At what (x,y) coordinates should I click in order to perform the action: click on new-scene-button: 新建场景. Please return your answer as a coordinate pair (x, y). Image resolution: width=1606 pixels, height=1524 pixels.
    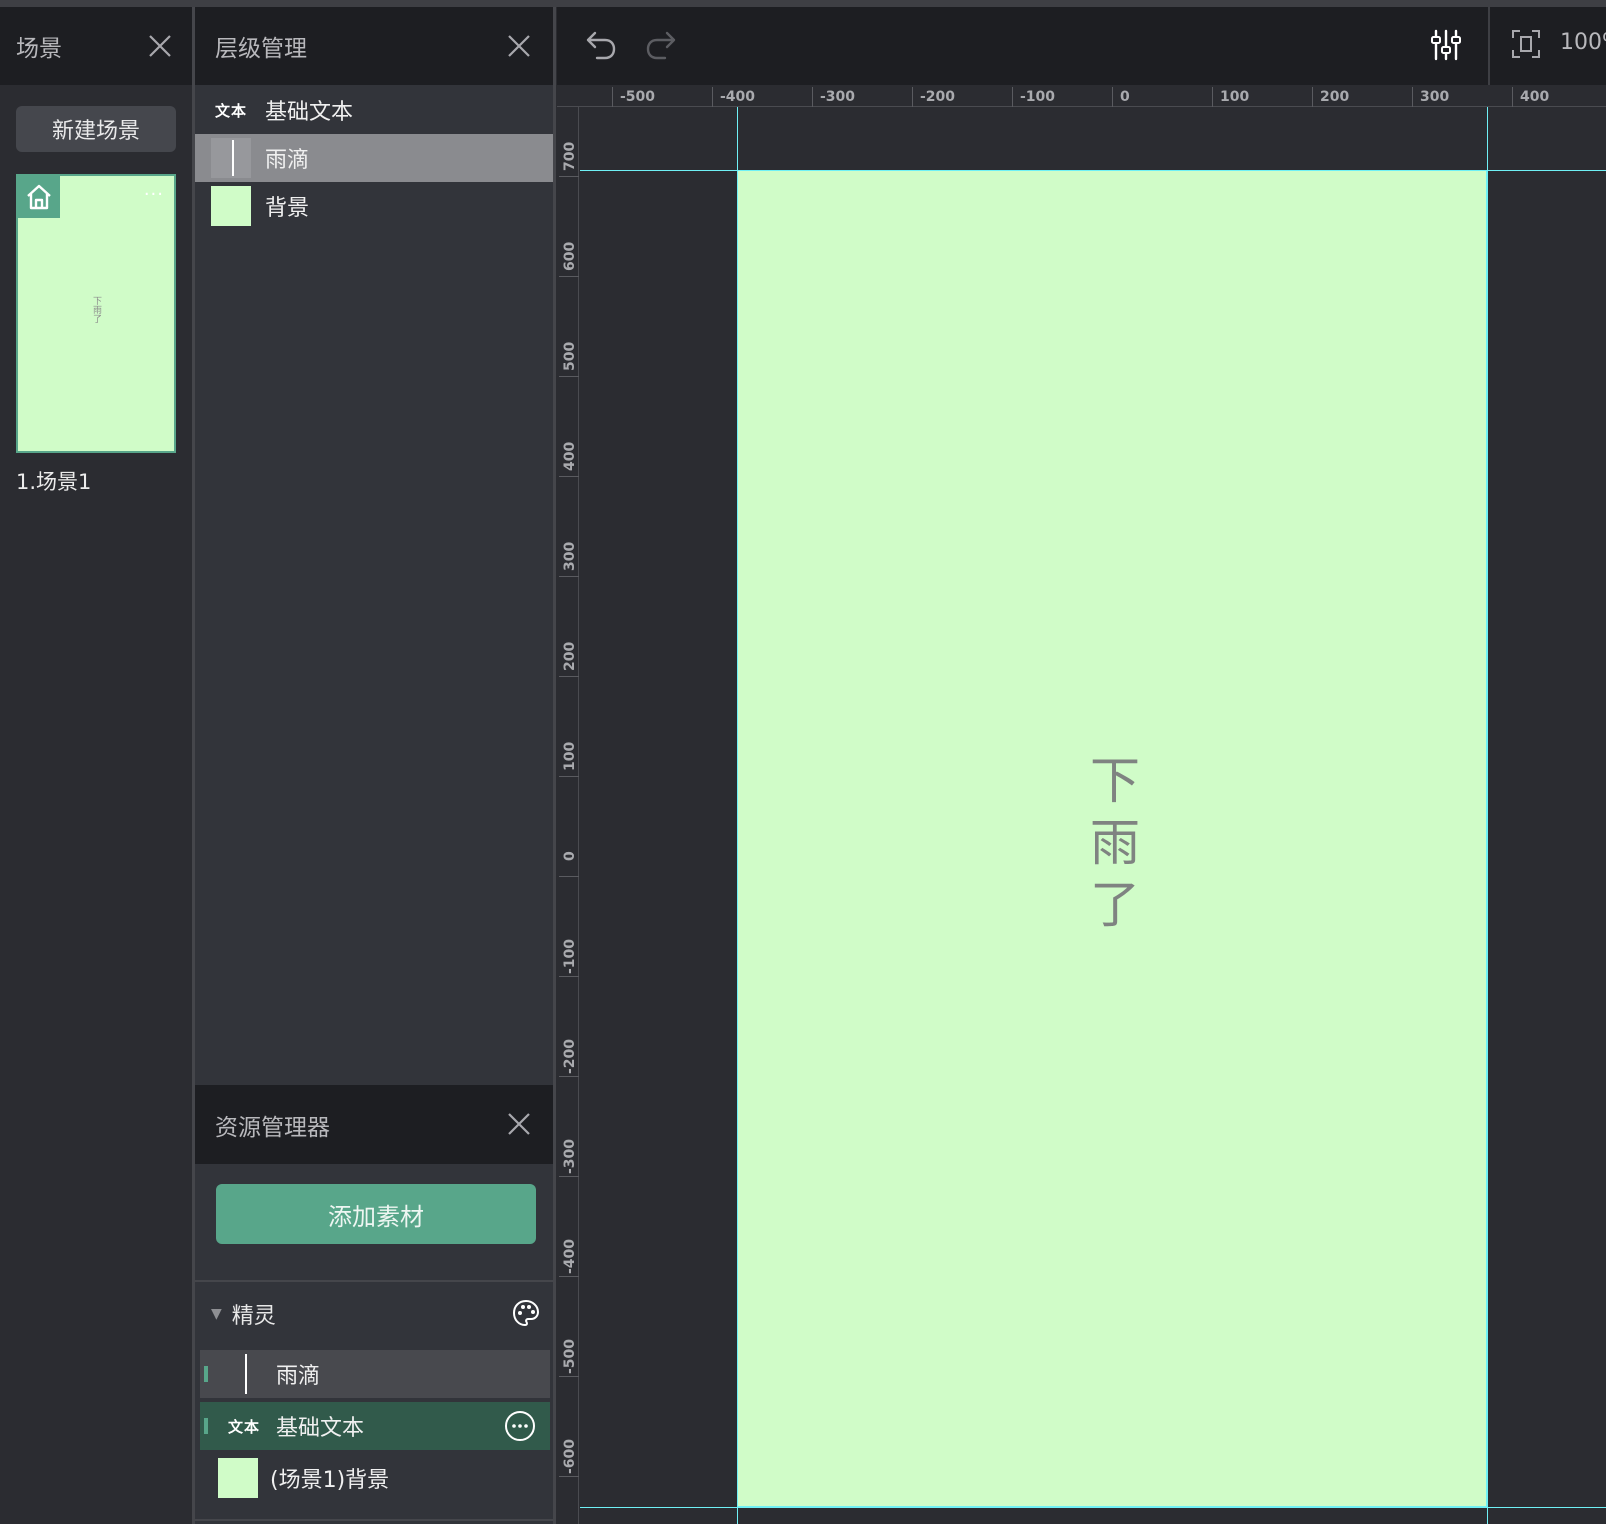
    Looking at the image, I should click on (96, 129).